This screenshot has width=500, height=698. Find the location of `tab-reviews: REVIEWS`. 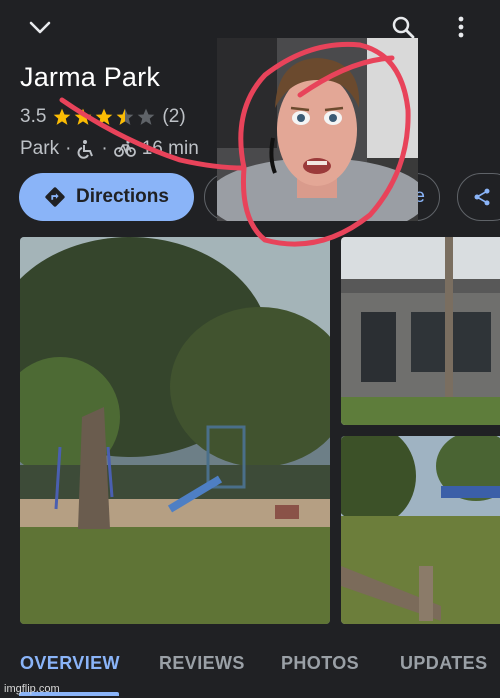

tab-reviews: REVIEWS is located at coordinates (202, 663).